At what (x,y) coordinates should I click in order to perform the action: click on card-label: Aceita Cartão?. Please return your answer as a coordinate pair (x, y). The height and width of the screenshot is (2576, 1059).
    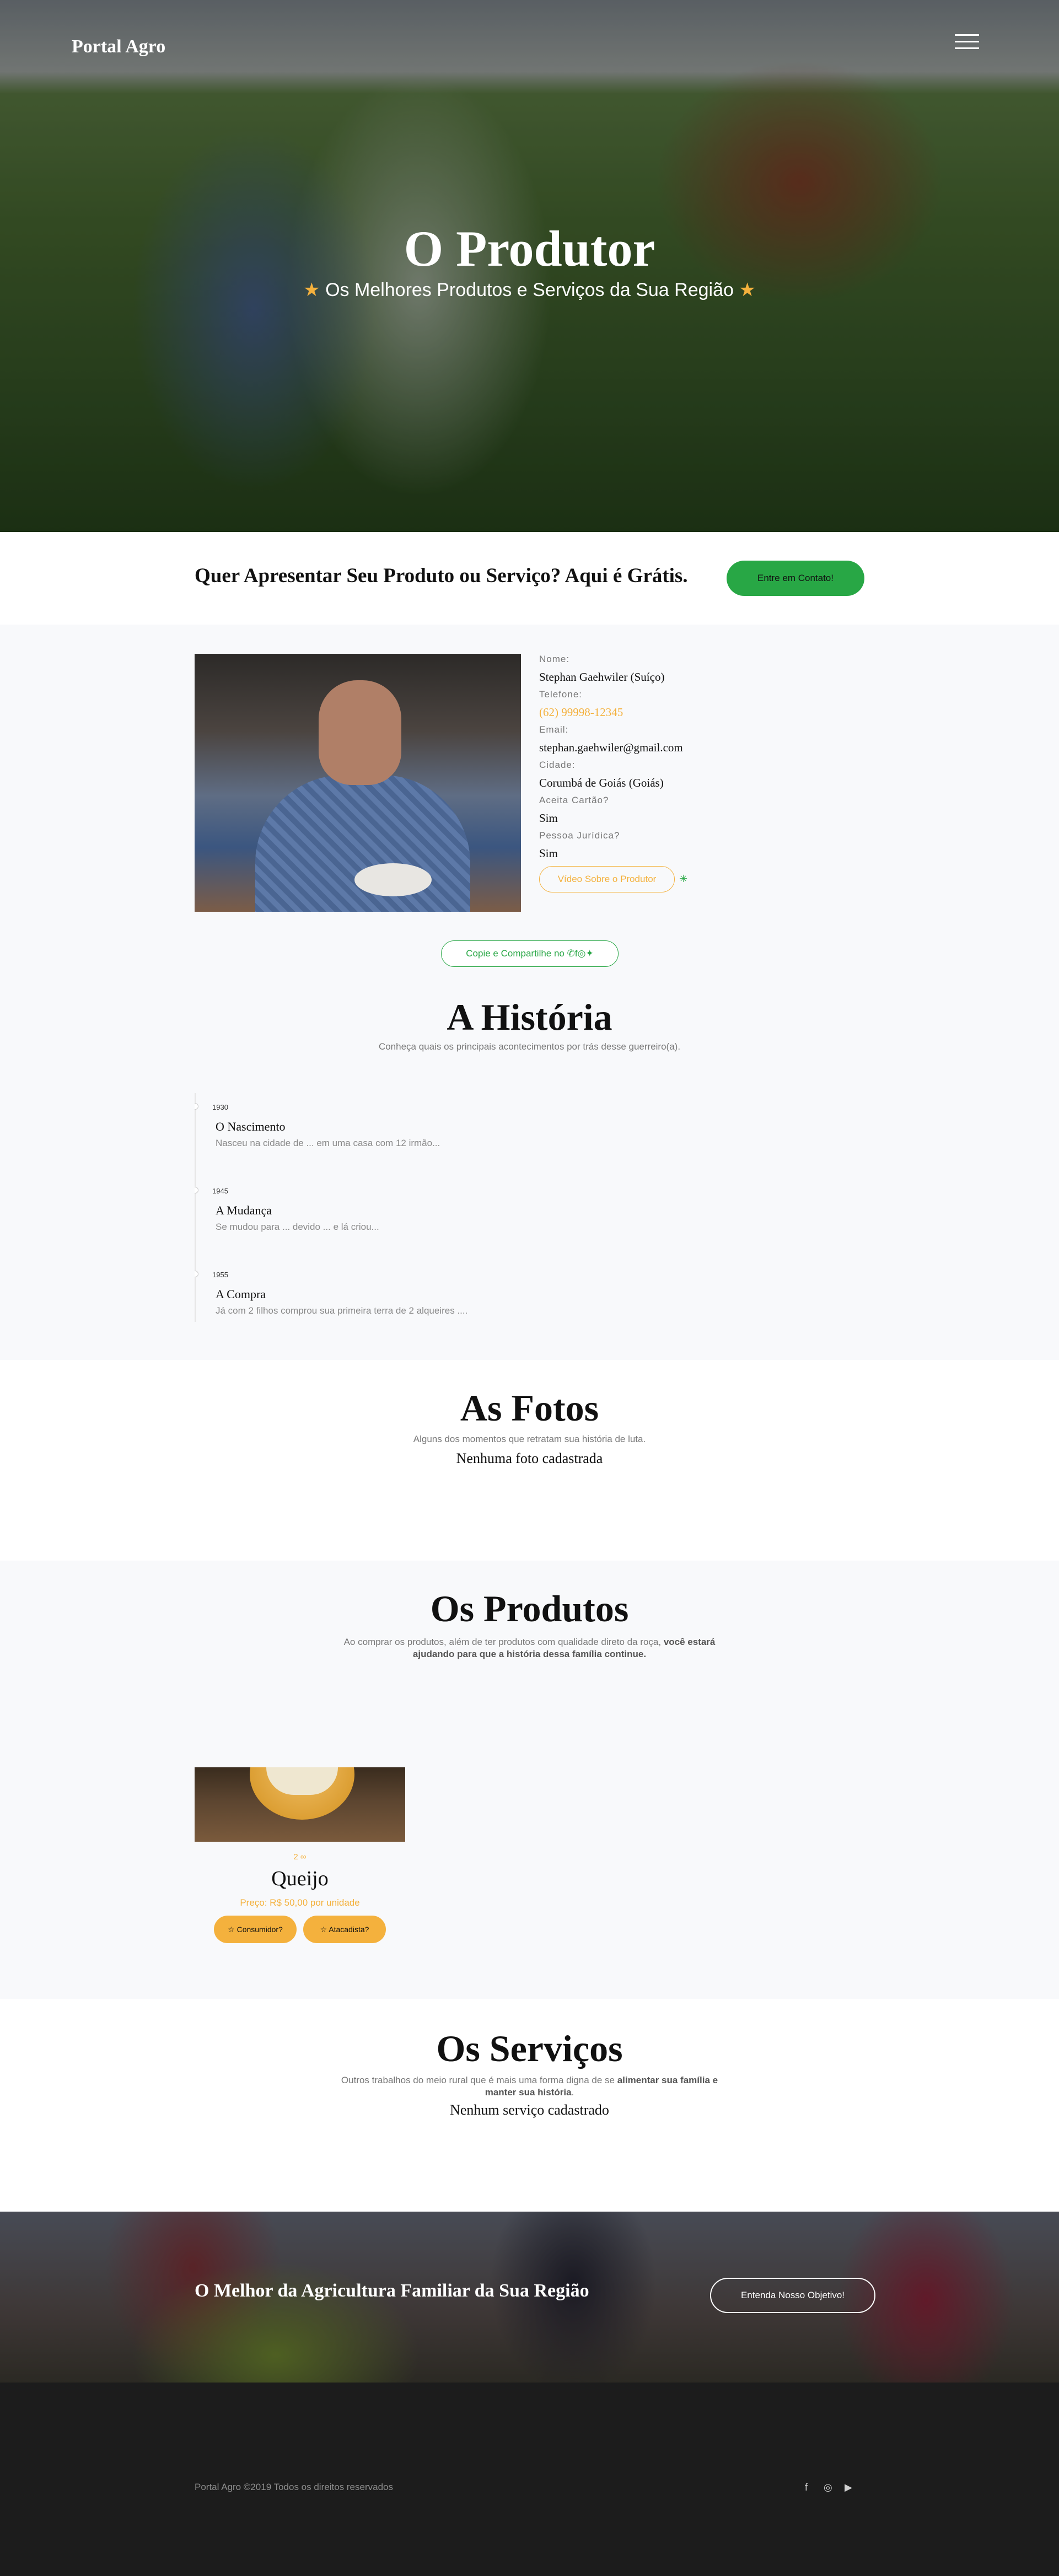
    Looking at the image, I should click on (574, 800).